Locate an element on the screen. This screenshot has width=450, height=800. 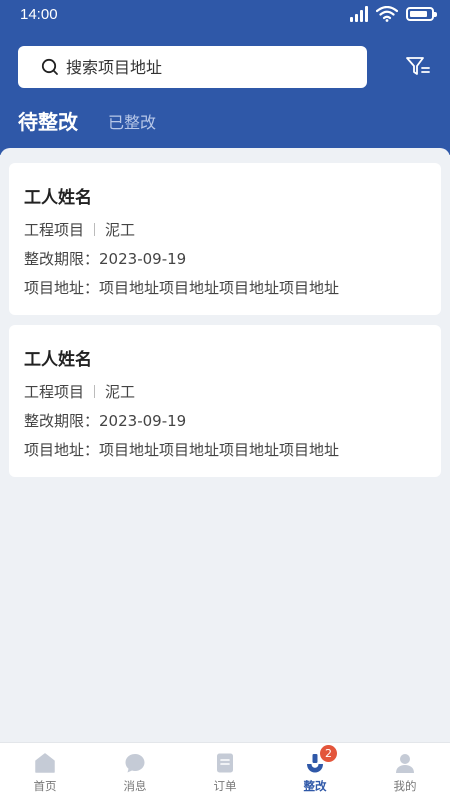
tabbar-item-orders: 订单 is located at coordinates (225, 771).